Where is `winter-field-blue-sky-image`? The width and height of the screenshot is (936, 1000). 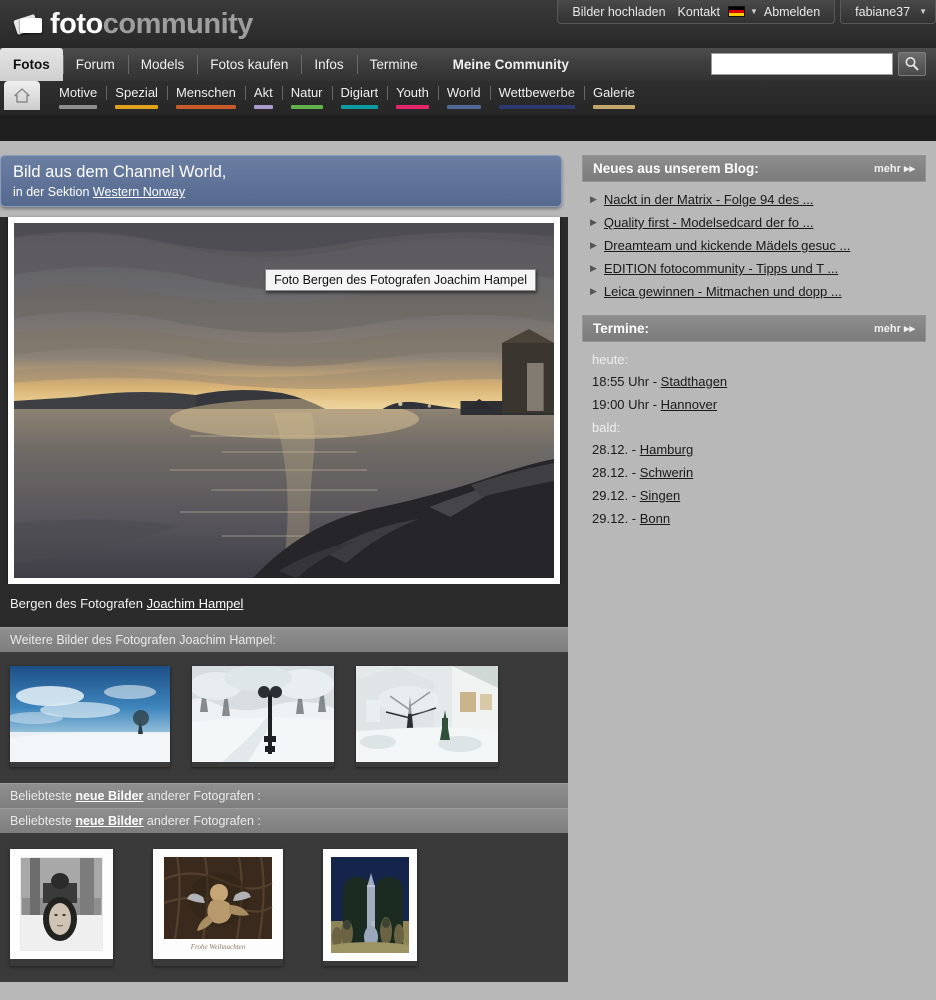
winter-field-blue-sky-image is located at coordinates (90, 714).